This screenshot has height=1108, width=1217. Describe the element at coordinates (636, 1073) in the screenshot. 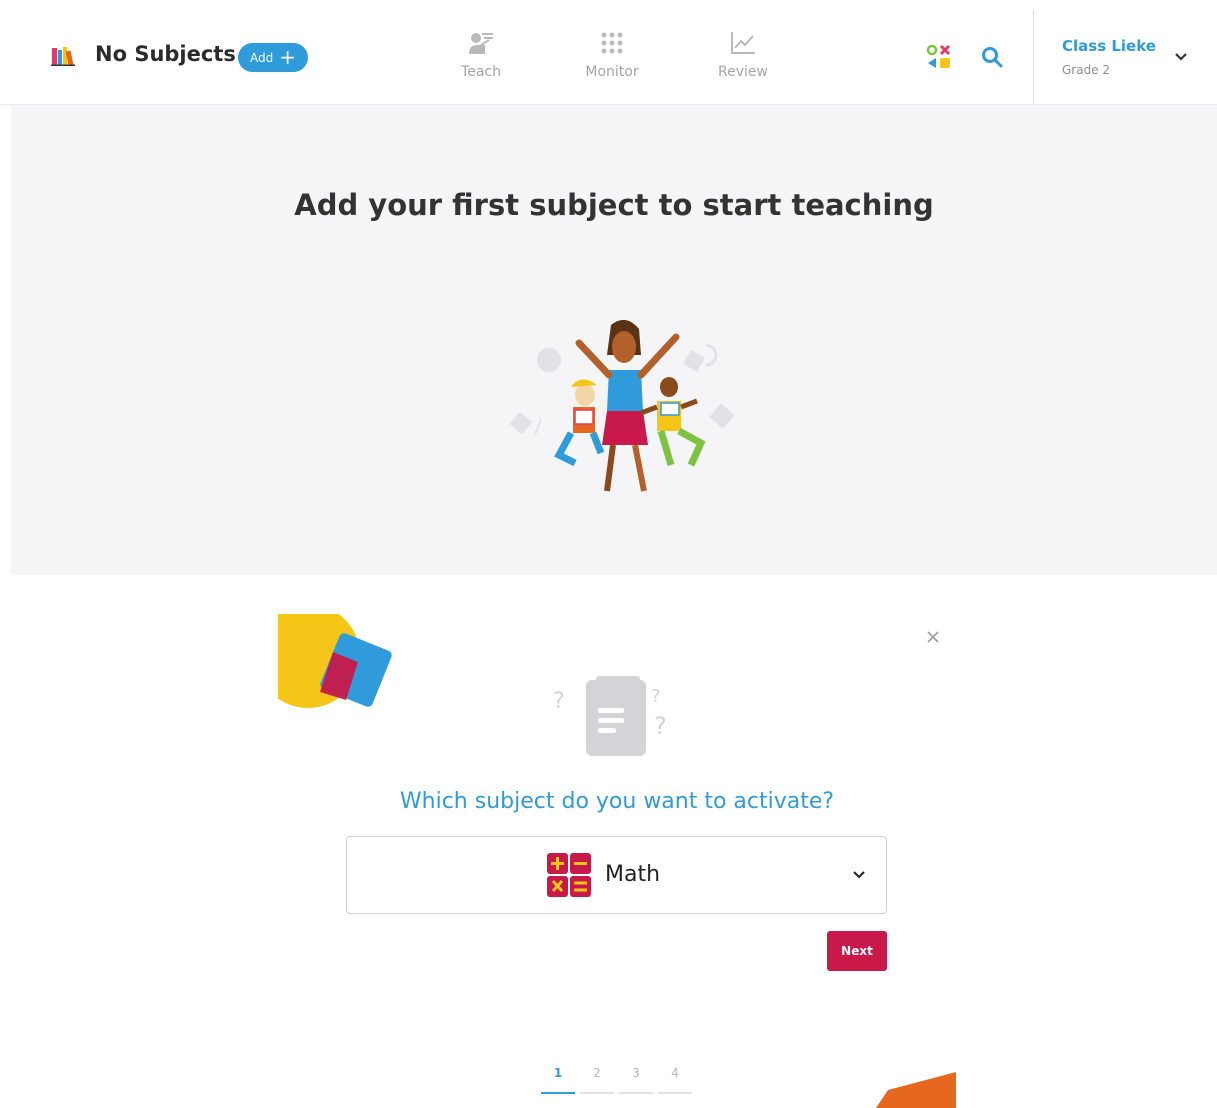

I see `step-number: 3` at that location.